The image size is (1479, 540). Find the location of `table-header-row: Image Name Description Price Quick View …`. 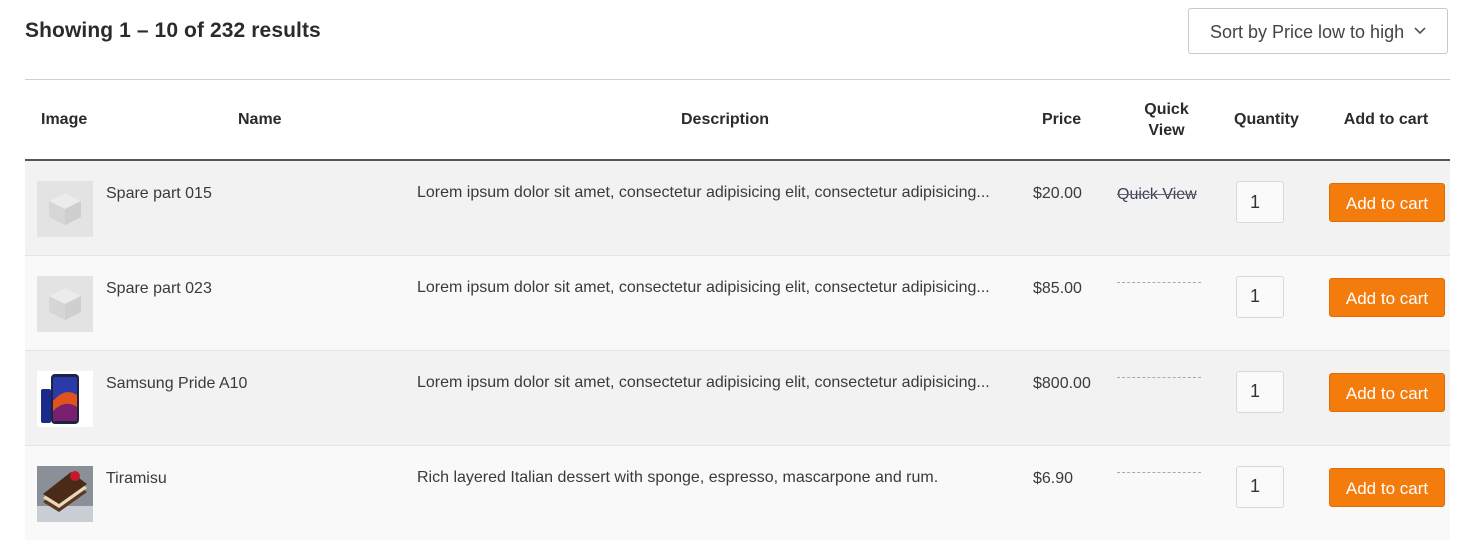

table-header-row: Image Name Description Price Quick View … is located at coordinates (737, 120).